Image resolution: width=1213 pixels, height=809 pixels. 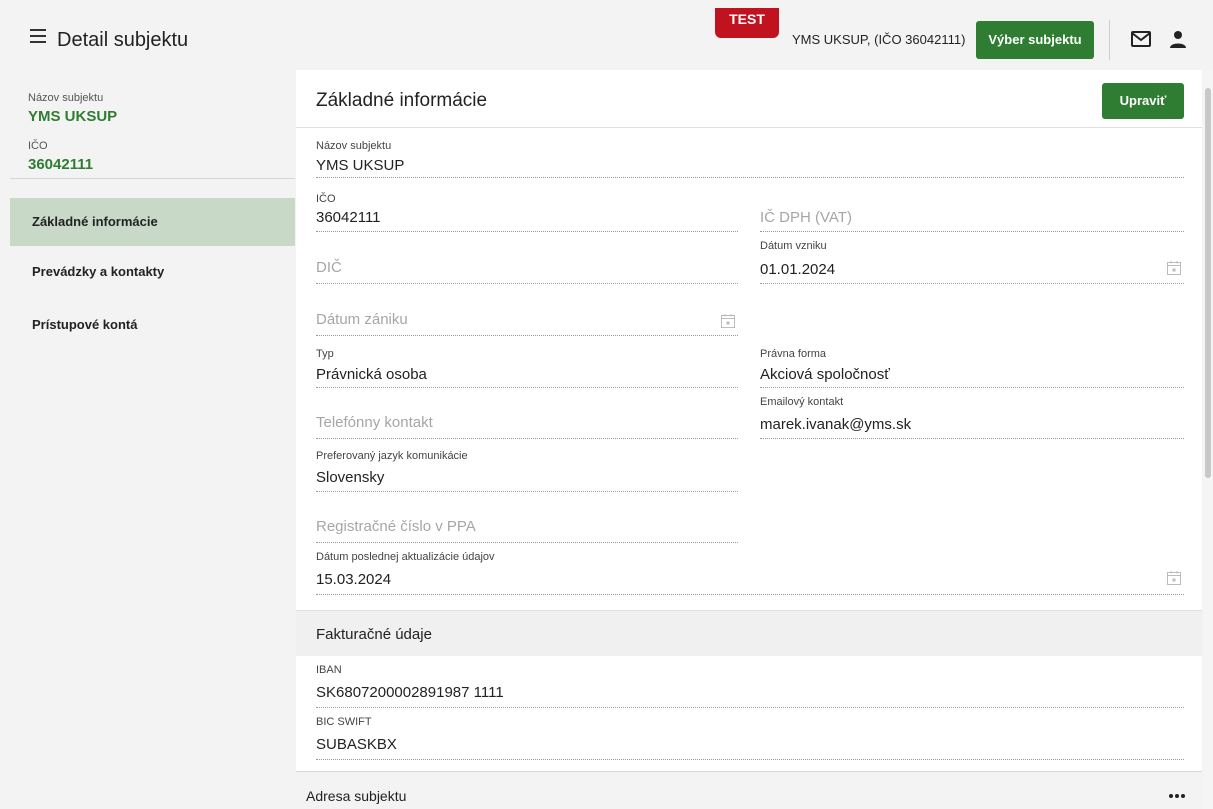 What do you see at coordinates (38, 146) in the screenshot?
I see `sidebar-ico-label: IČO` at bounding box center [38, 146].